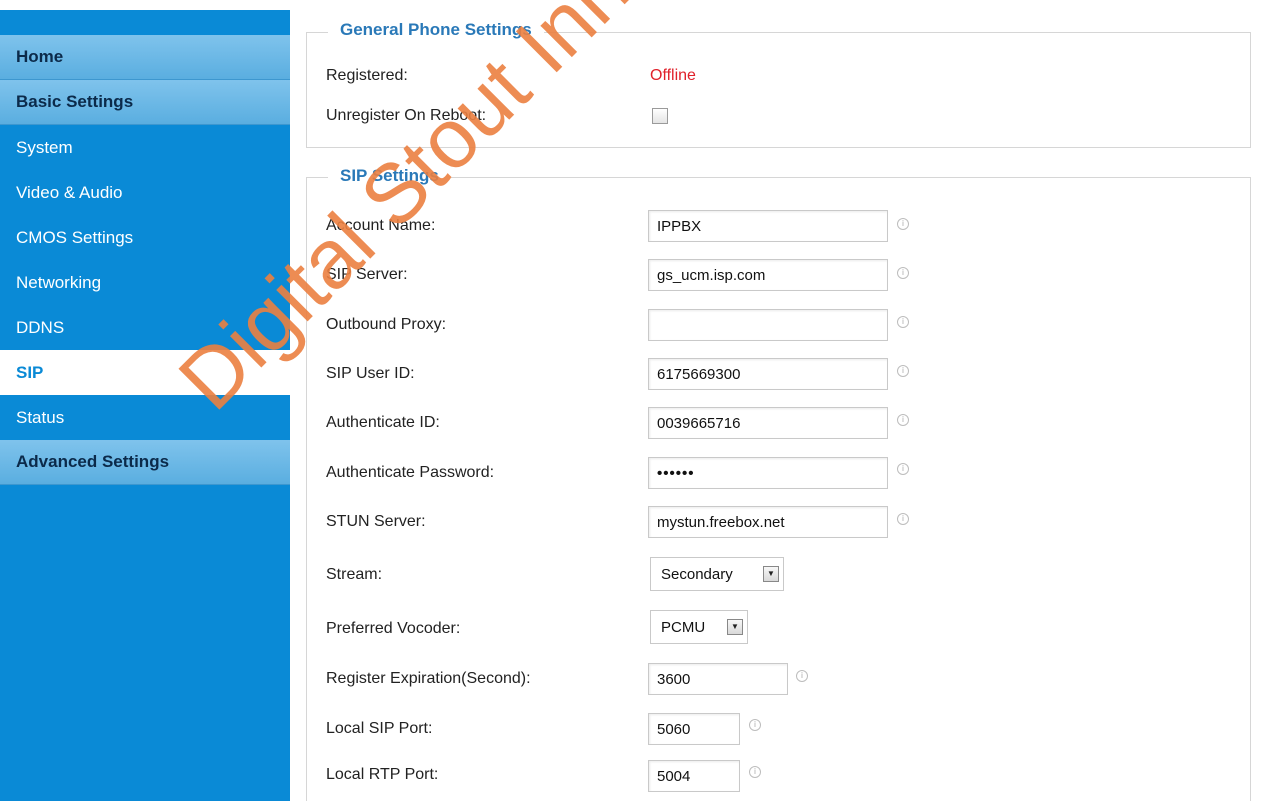 The image size is (1268, 801). I want to click on register-expiration-input, so click(718, 679).